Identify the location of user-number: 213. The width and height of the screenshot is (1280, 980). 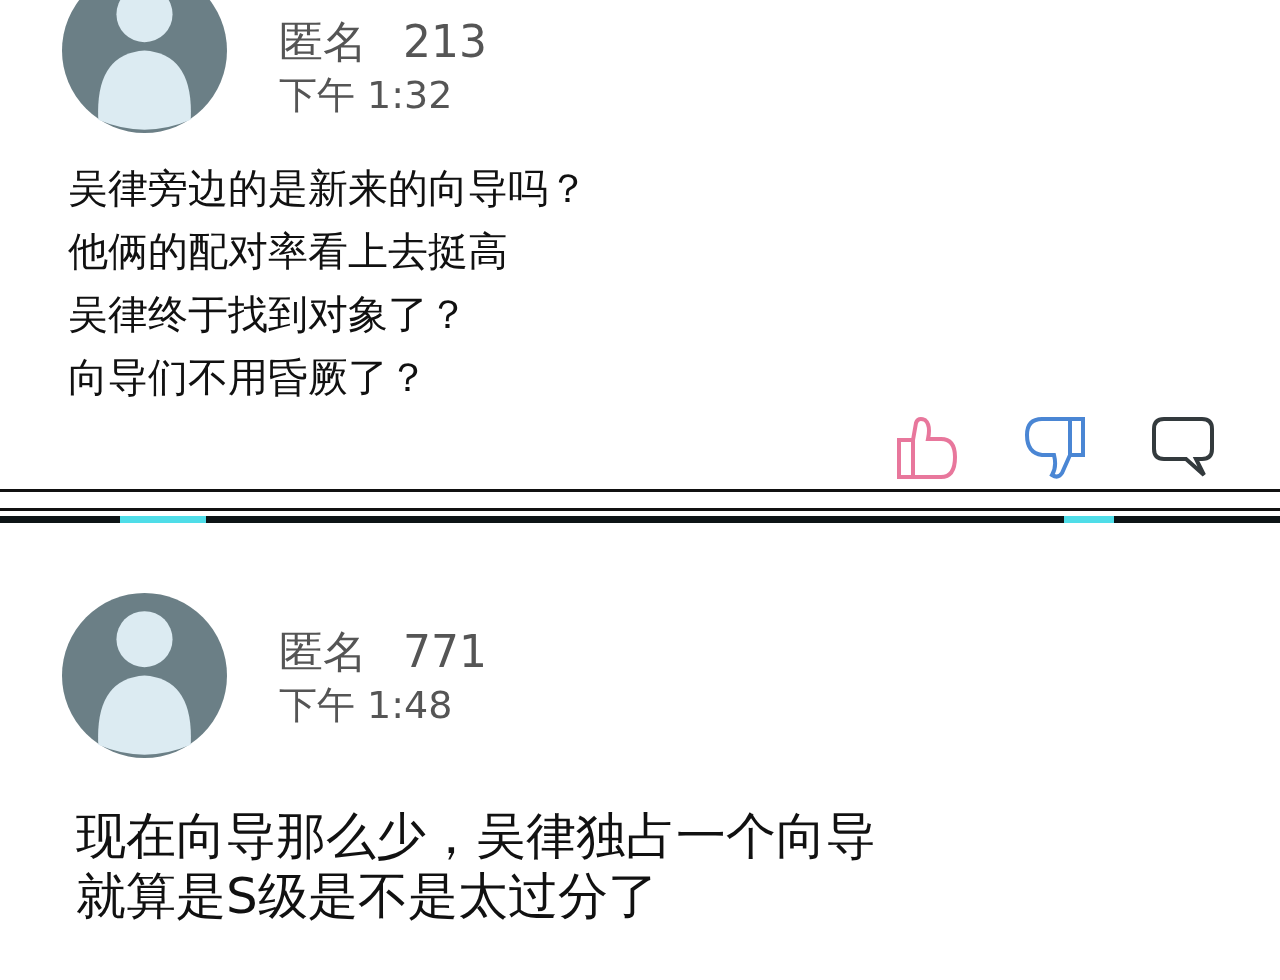
(445, 41).